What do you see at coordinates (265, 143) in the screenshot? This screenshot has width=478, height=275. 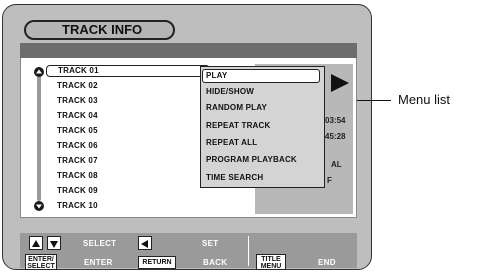 I see `menu-item-repeat-all: REPEAT ALL` at bounding box center [265, 143].